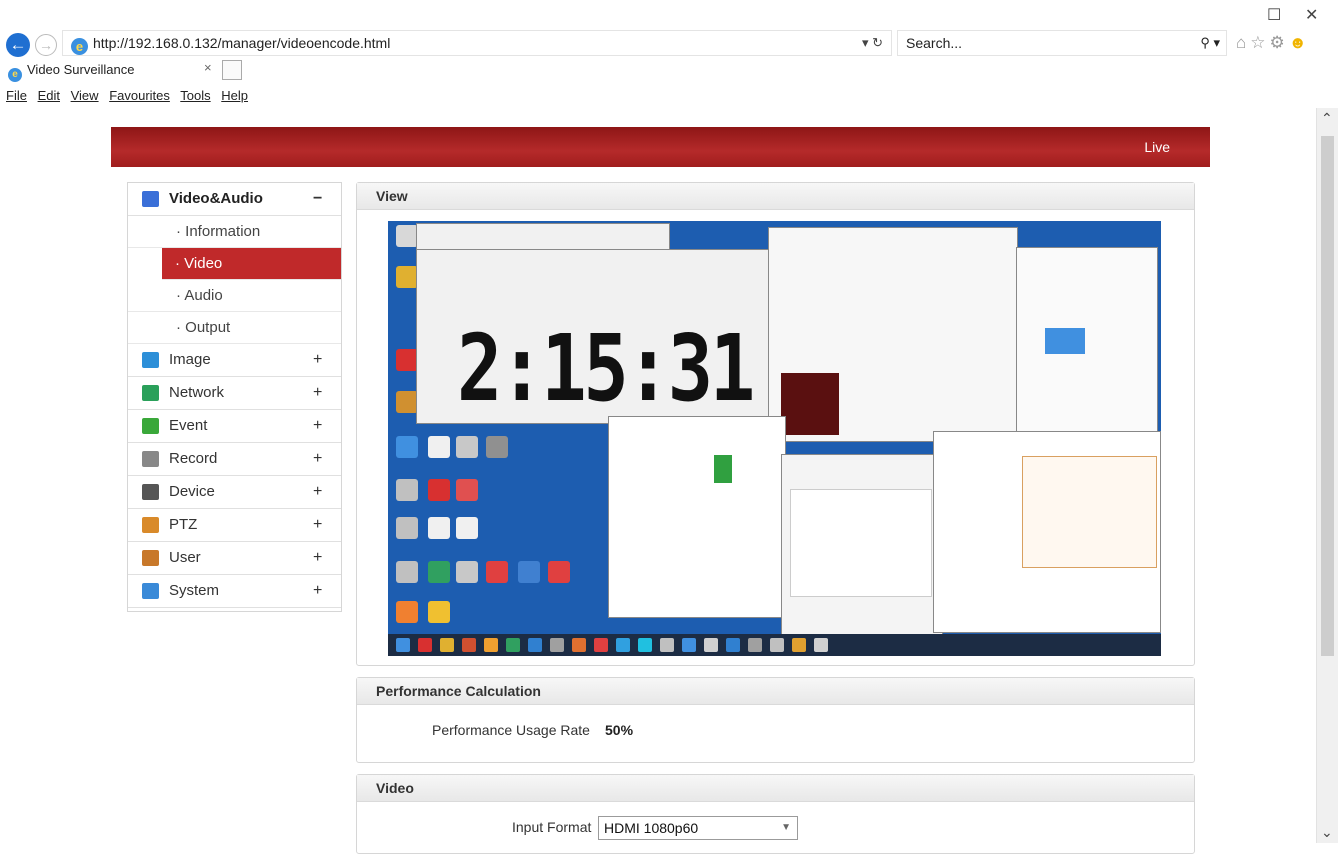  I want to click on sidebar-item-label: Event, so click(188, 425).